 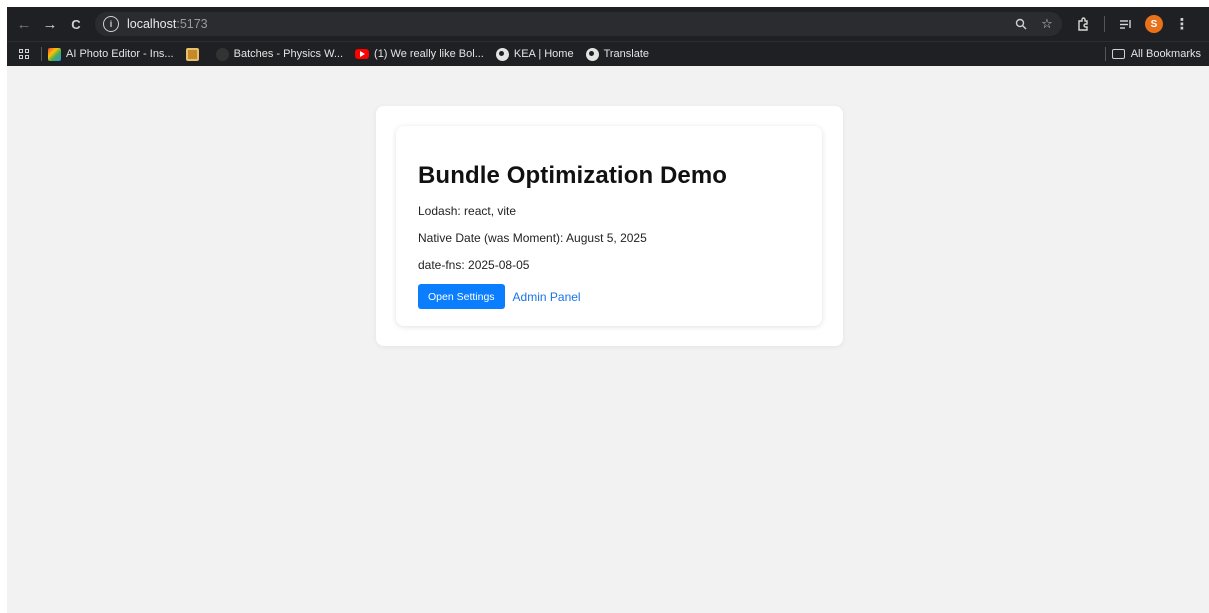 I want to click on actions-row: Open Settings Admin Panel, so click(x=620, y=296).